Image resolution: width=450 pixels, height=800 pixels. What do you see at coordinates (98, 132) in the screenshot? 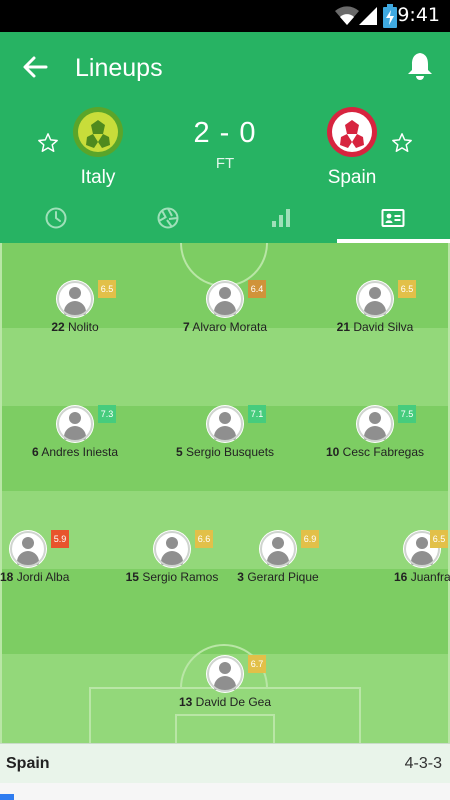
I see `home-team-logo-icon` at bounding box center [98, 132].